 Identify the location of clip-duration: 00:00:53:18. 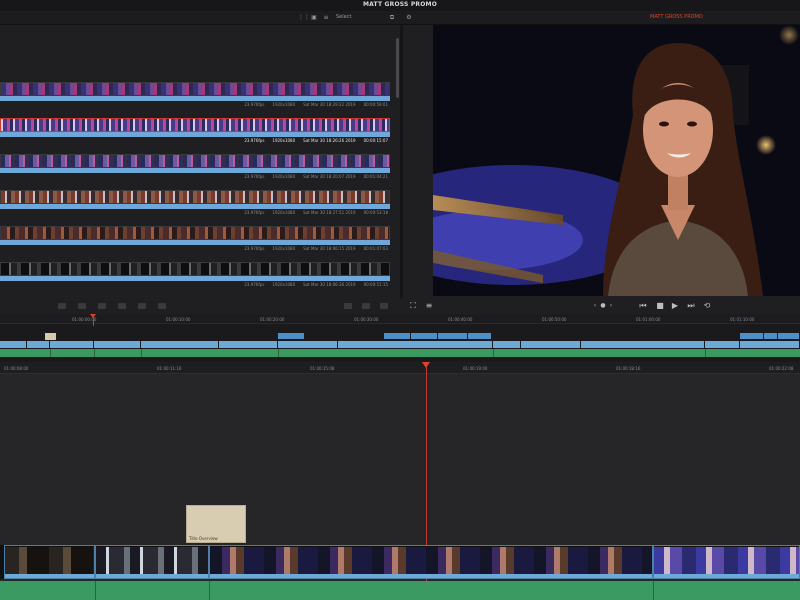
(375, 212).